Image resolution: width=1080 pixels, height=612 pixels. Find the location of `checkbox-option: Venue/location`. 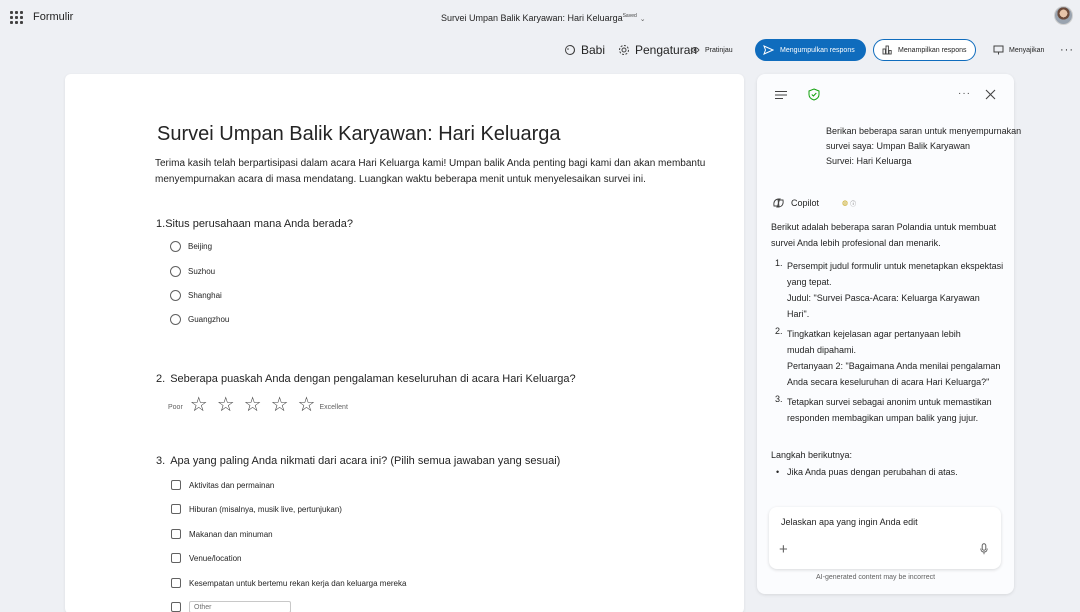

checkbox-option: Venue/location is located at coordinates (206, 558).